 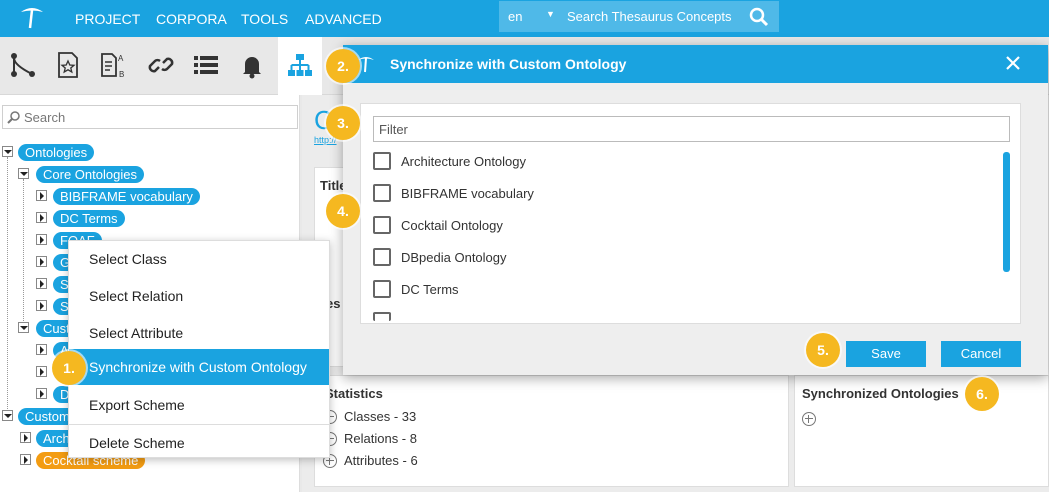 I want to click on tree-node-bibframe: BIBFRAME vocabulary, so click(x=126, y=196).